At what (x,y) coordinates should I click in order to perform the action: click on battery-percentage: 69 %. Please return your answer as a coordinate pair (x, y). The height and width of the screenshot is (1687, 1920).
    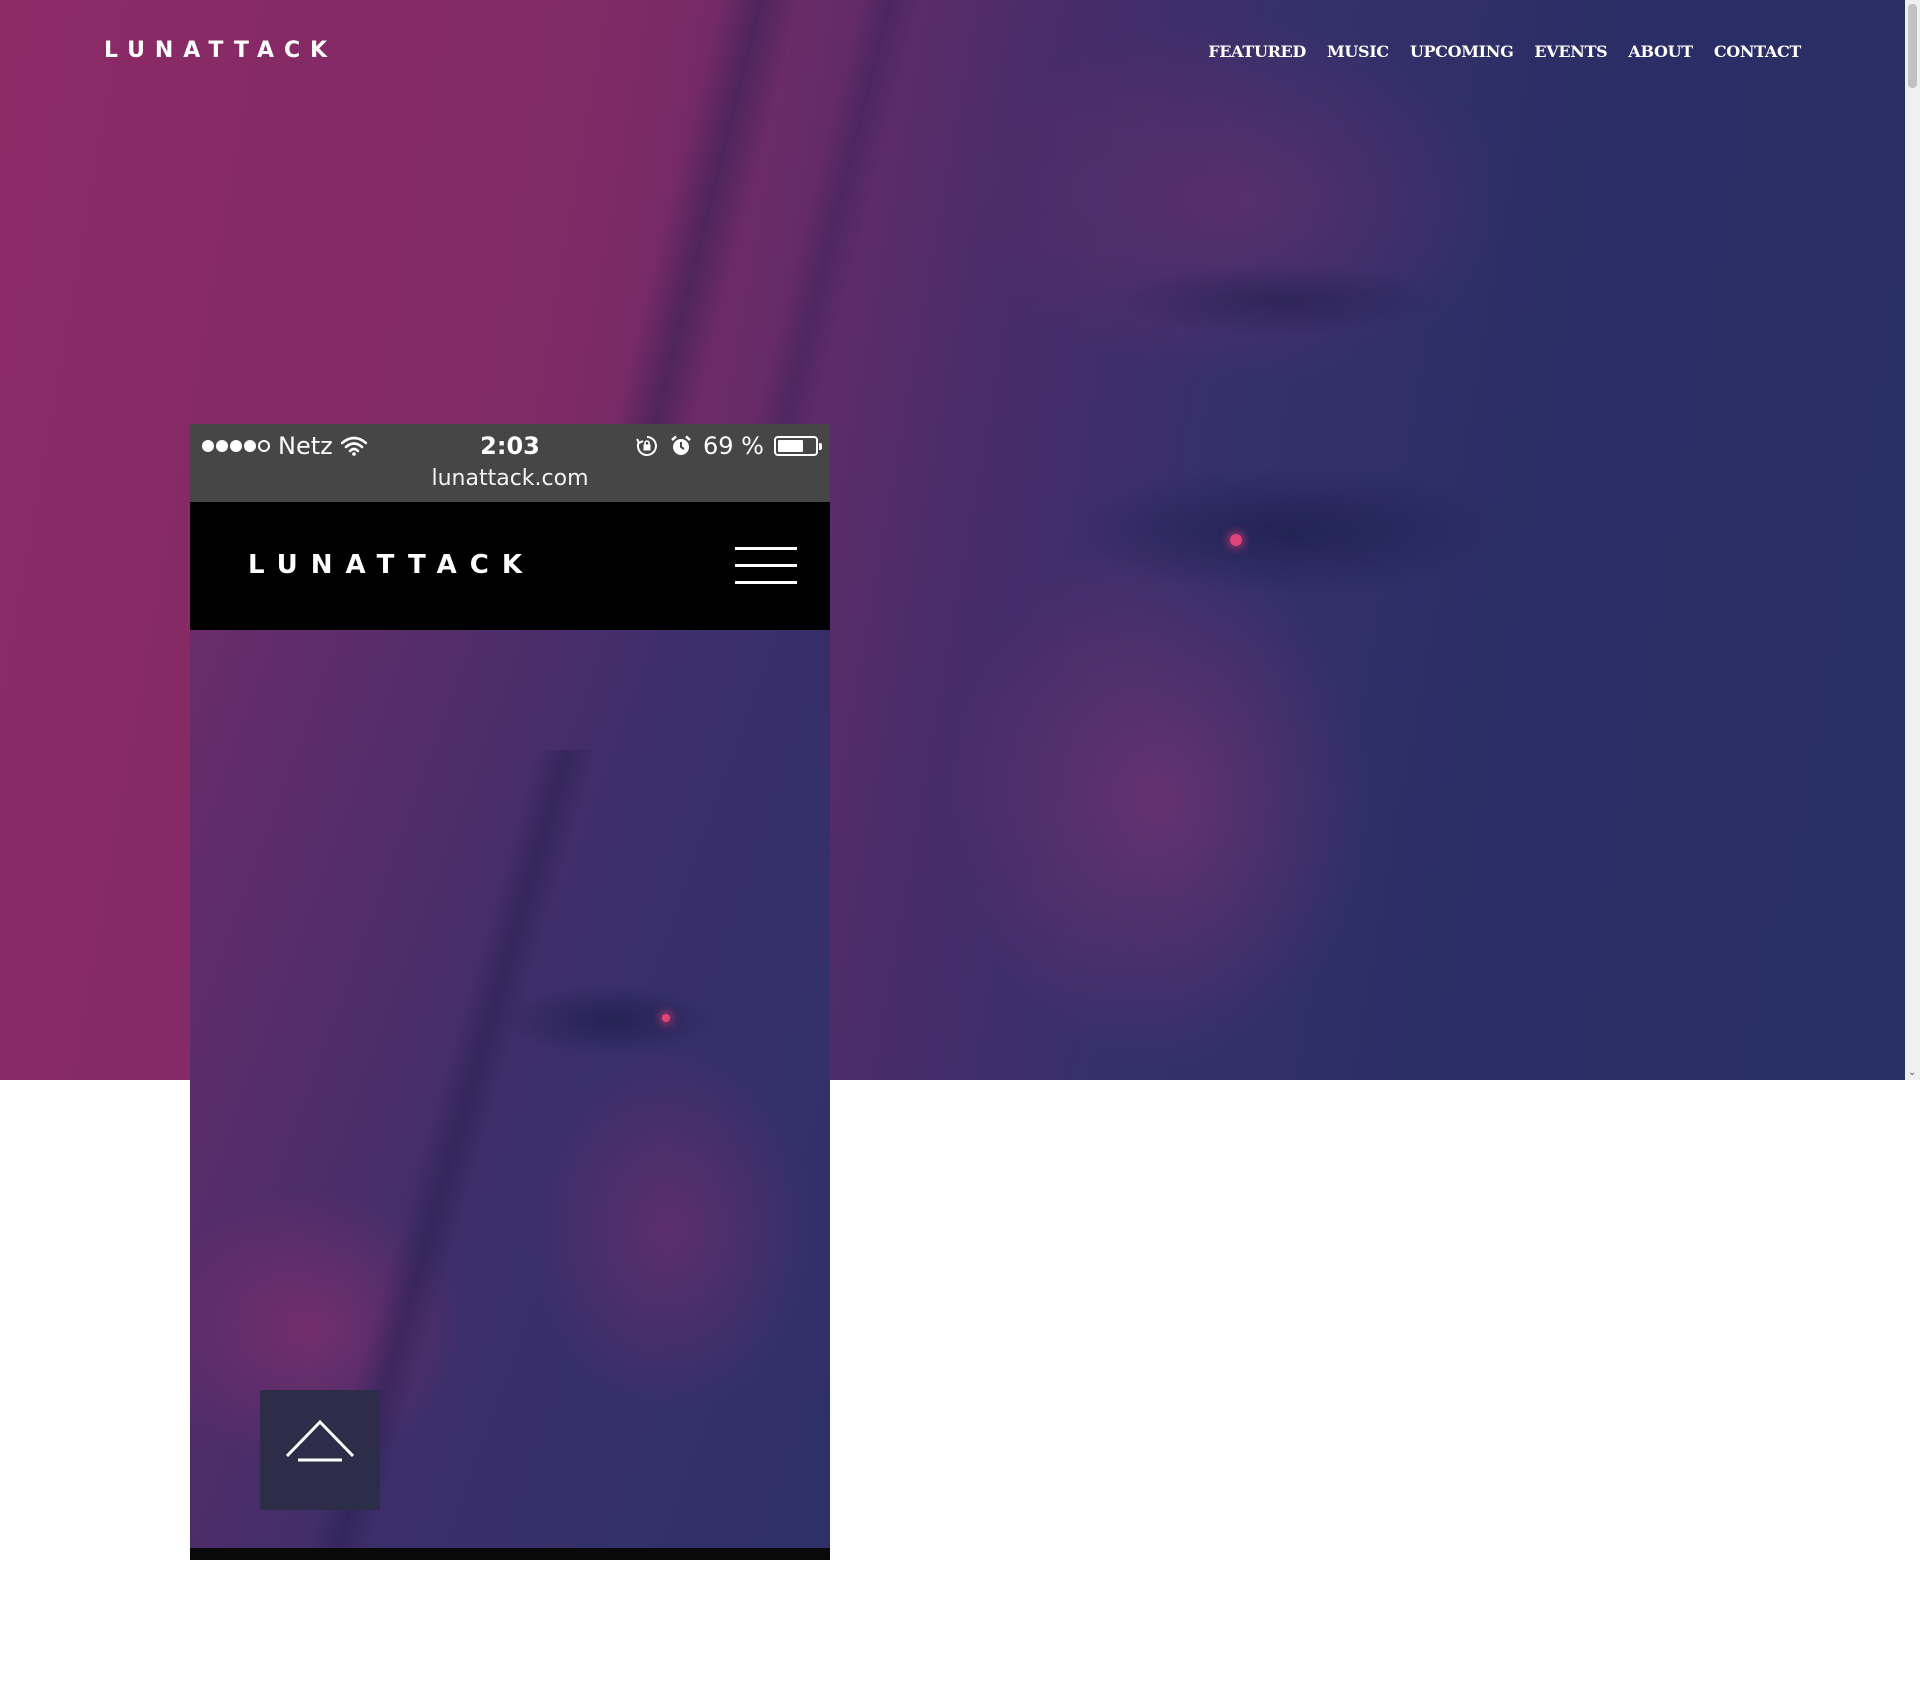
    Looking at the image, I should click on (733, 446).